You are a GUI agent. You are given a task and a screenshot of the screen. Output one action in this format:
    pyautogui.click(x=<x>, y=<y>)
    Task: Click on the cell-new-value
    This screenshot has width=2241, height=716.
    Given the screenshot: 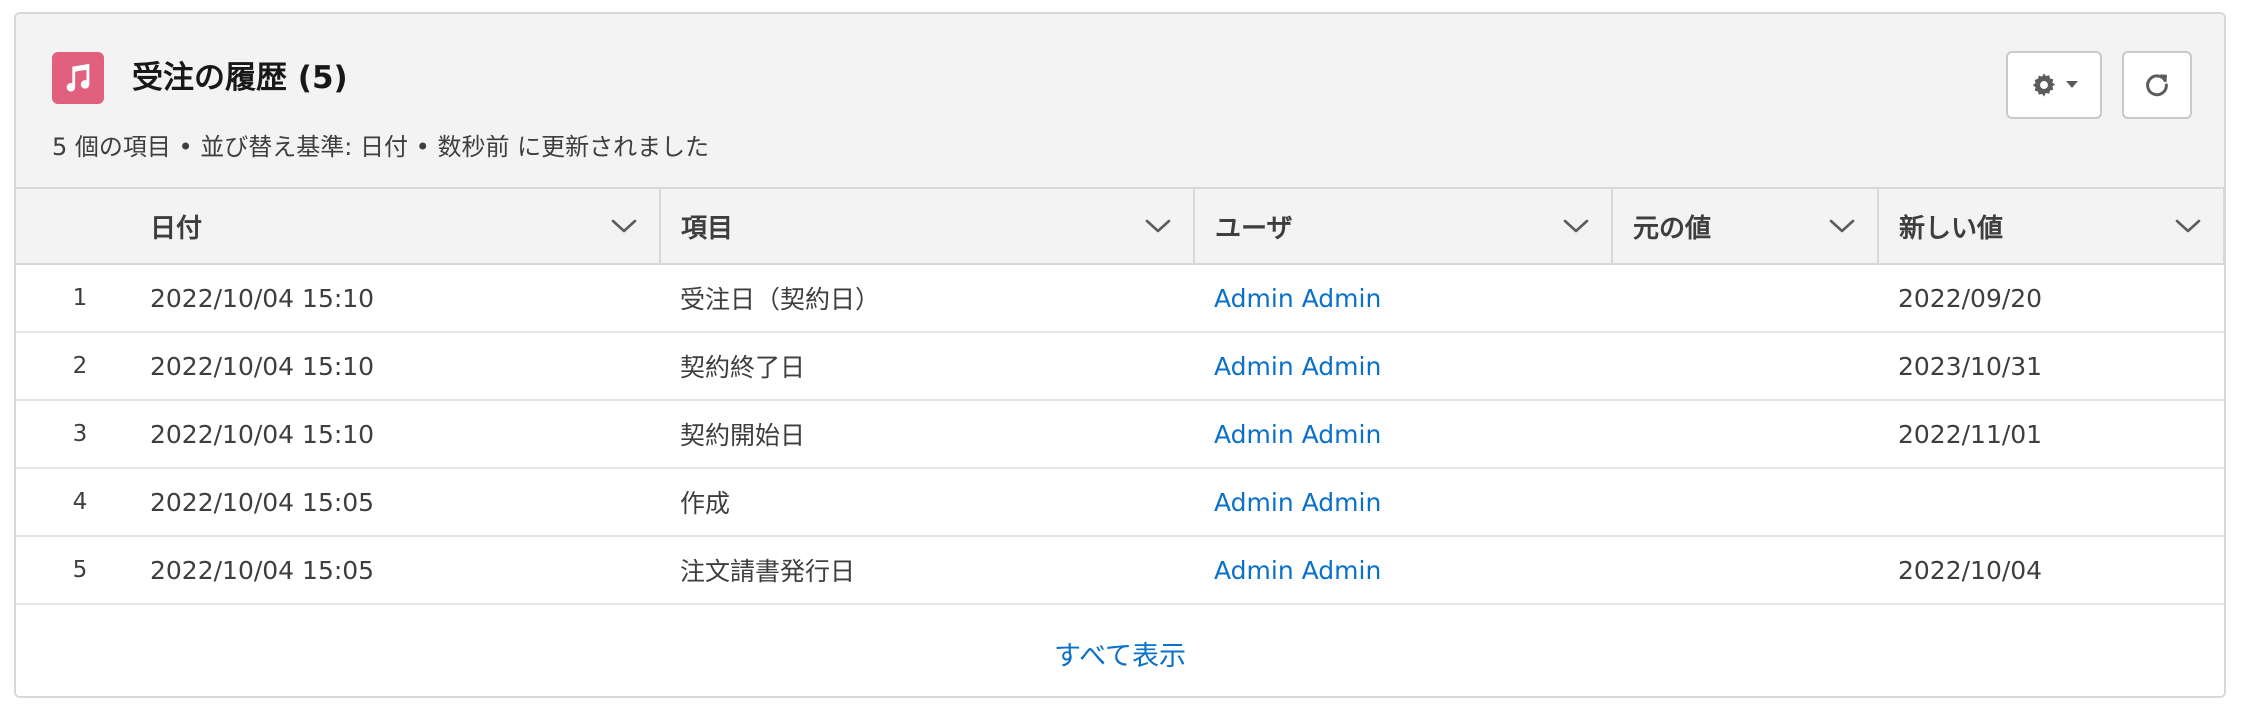 What is the action you would take?
    pyautogui.click(x=2051, y=502)
    